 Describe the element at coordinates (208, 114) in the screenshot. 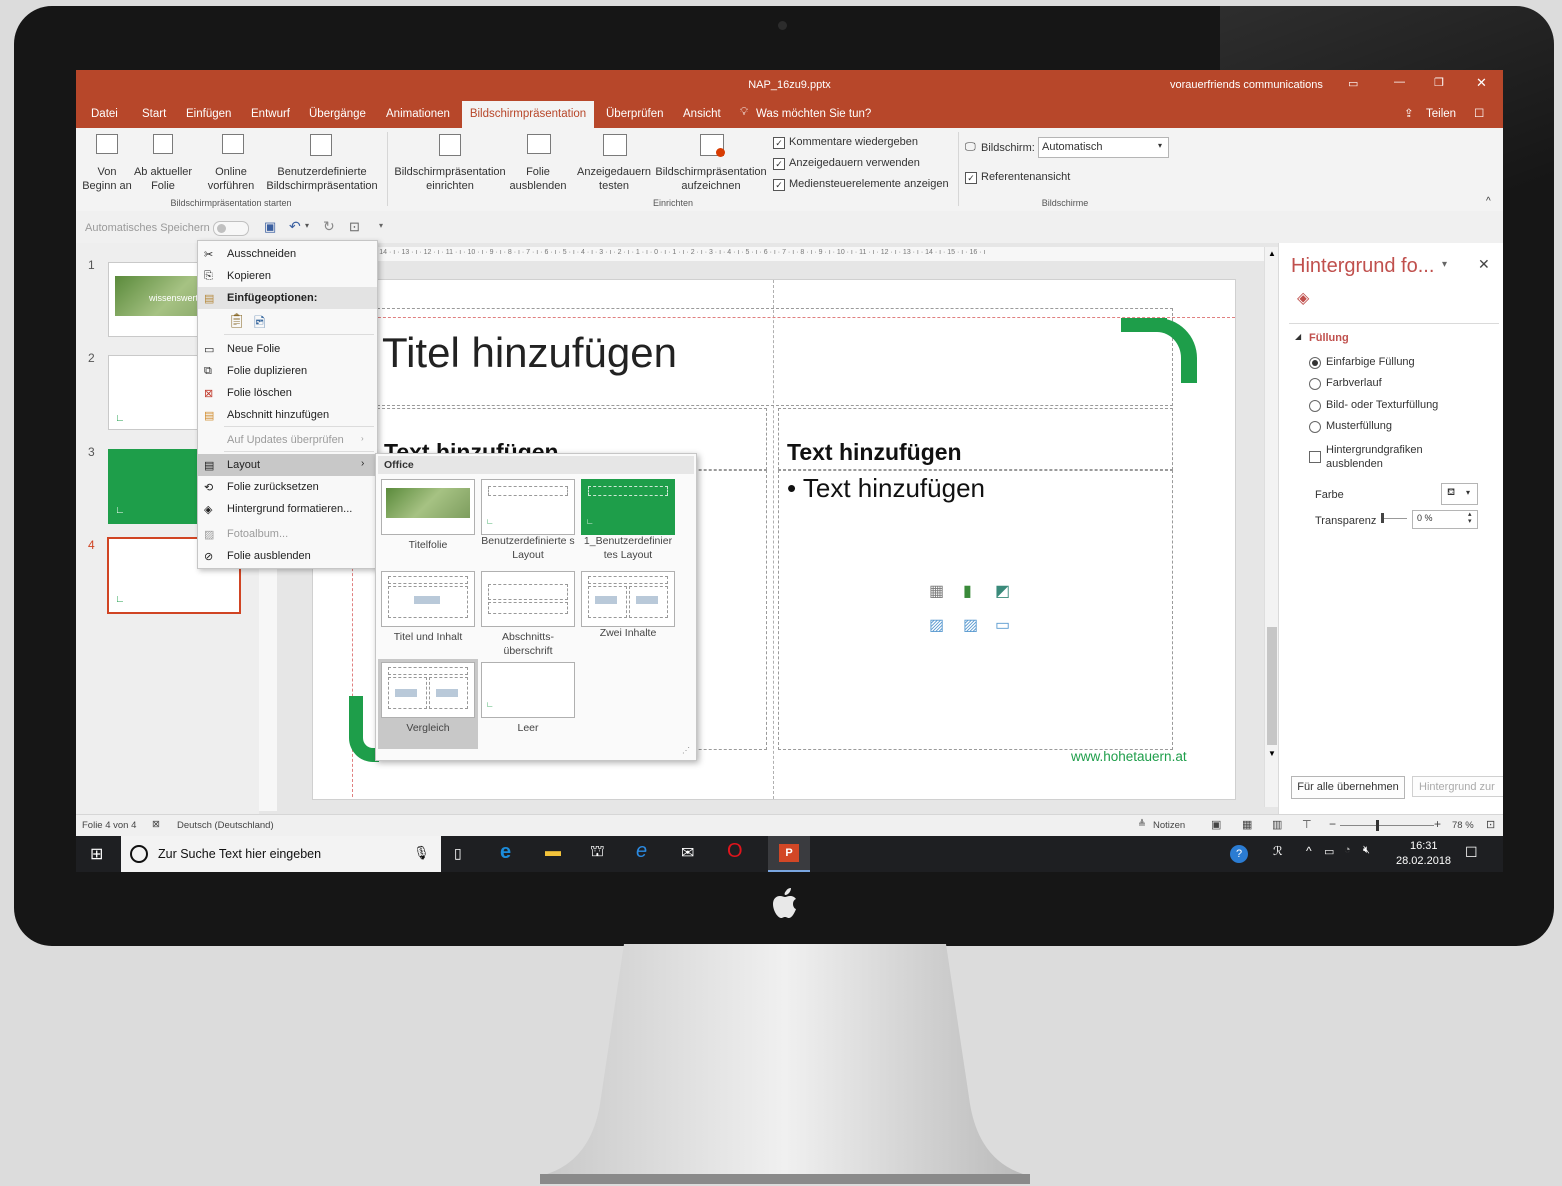

I see `tab-einfuegen: Einfügen` at that location.